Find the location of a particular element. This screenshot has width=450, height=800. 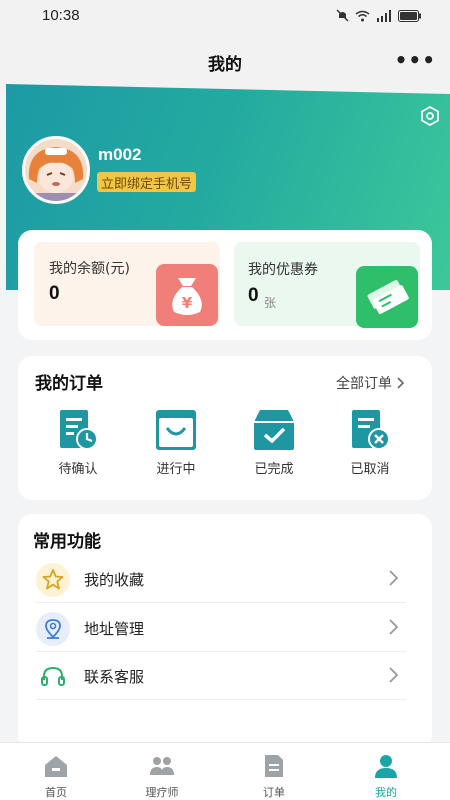

order-label-cancelled: 已取消 is located at coordinates (370, 469).